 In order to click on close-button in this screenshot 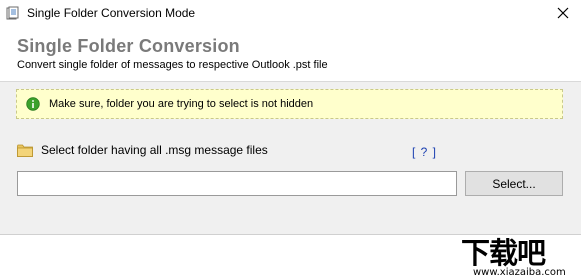, I will do `click(563, 13)`.